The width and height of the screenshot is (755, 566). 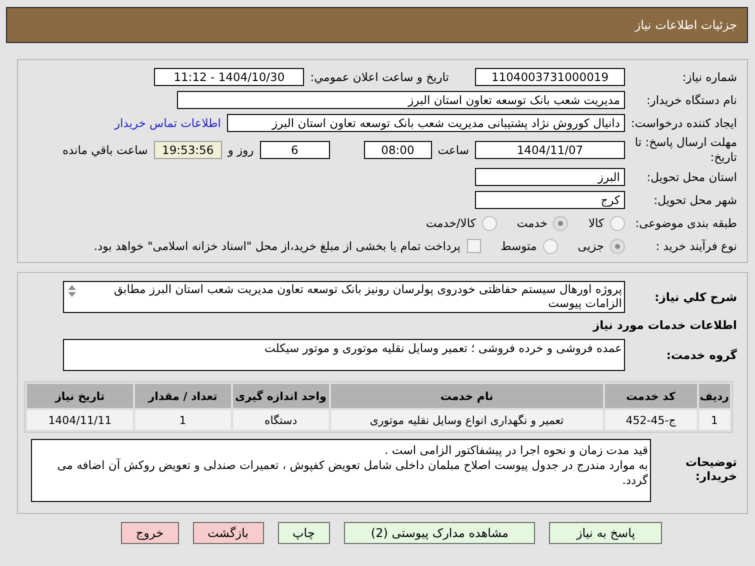 What do you see at coordinates (188, 150) in the screenshot?
I see `countdown-field: 19:53:56` at bounding box center [188, 150].